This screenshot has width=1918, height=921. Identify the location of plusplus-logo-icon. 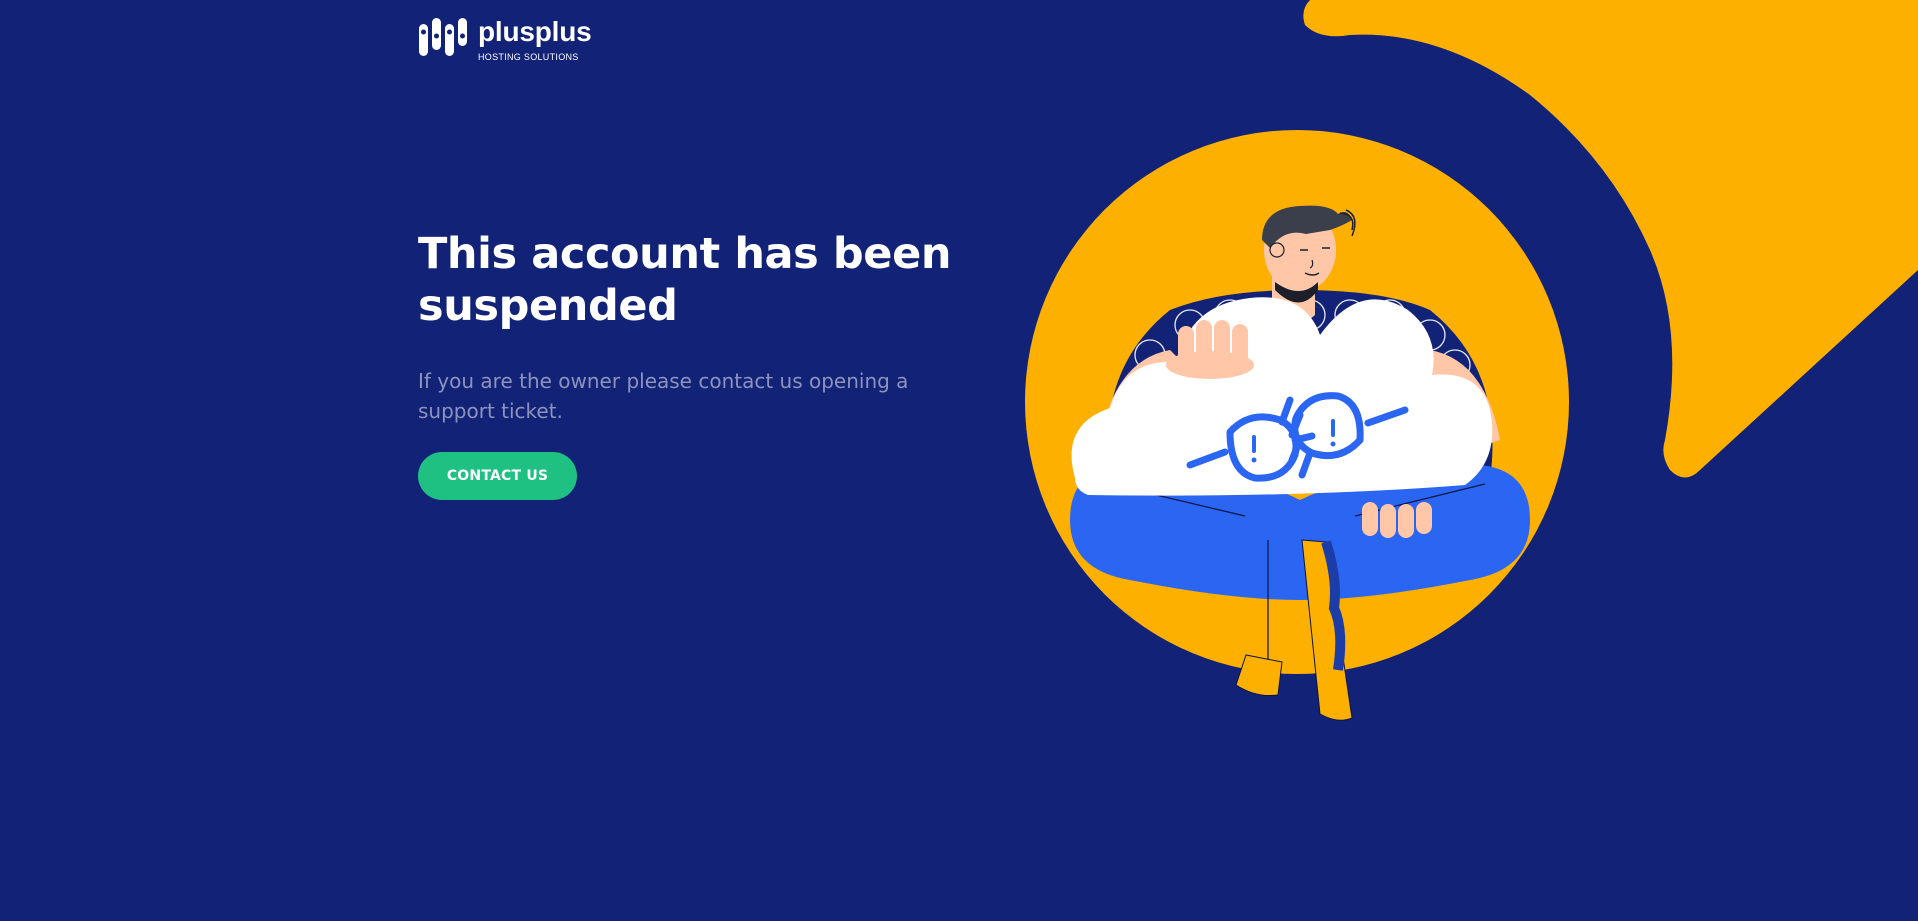
(443, 37).